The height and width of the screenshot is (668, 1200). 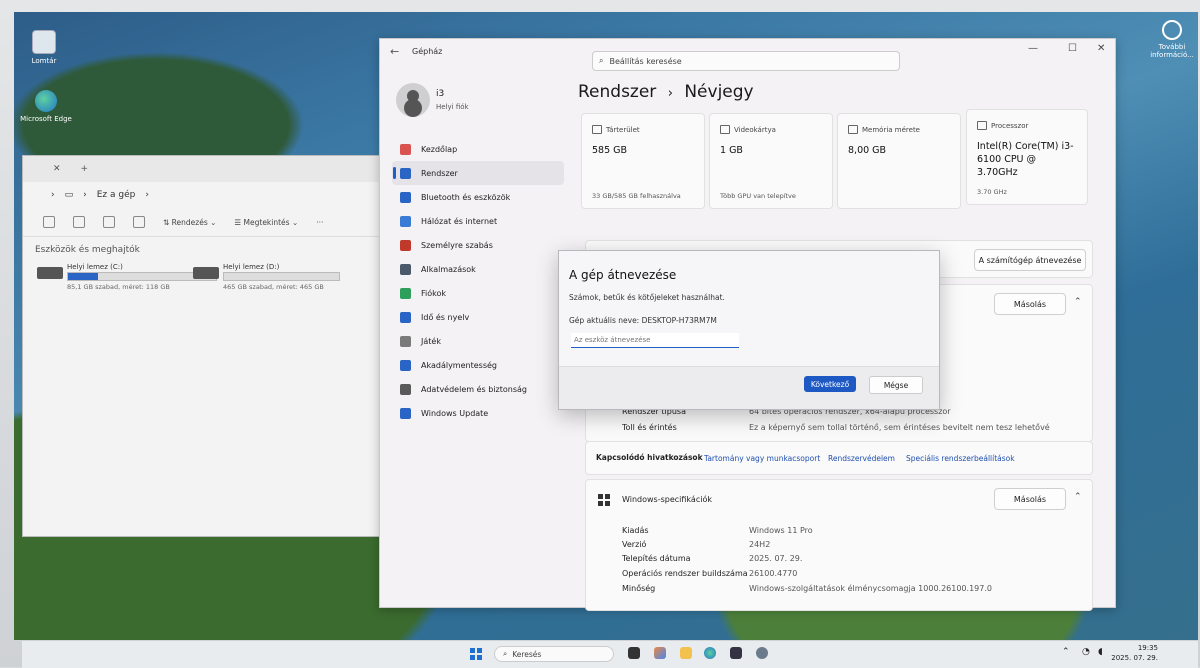 What do you see at coordinates (635, 530) in the screenshot?
I see `spec-key: Kiadás` at bounding box center [635, 530].